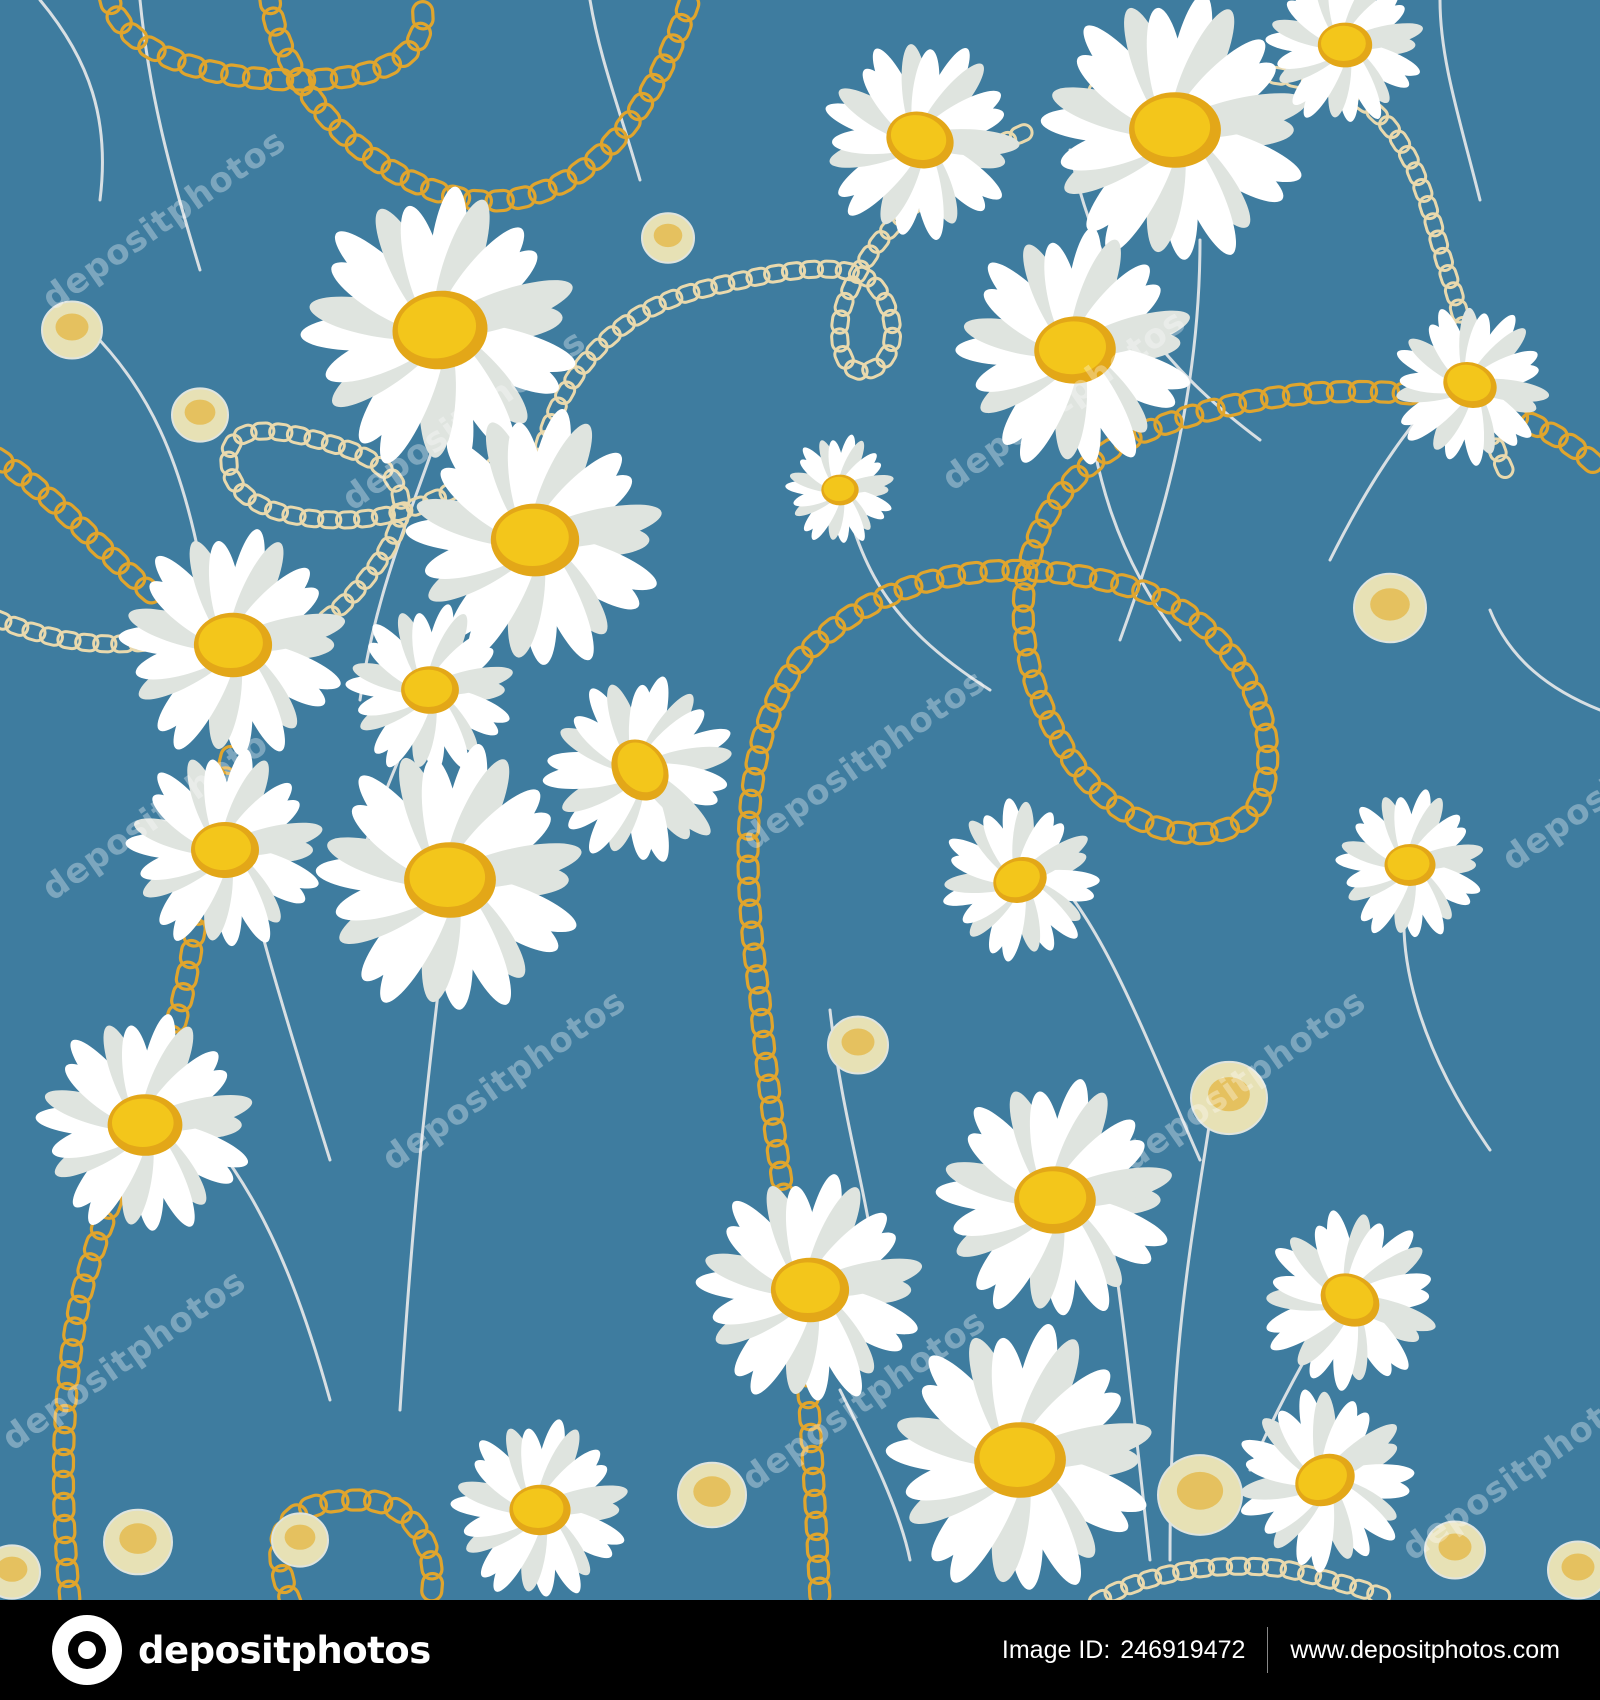 The image size is (1600, 1700). Describe the element at coordinates (1056, 1649) in the screenshot. I see `image-id-label: Image ID:` at that location.